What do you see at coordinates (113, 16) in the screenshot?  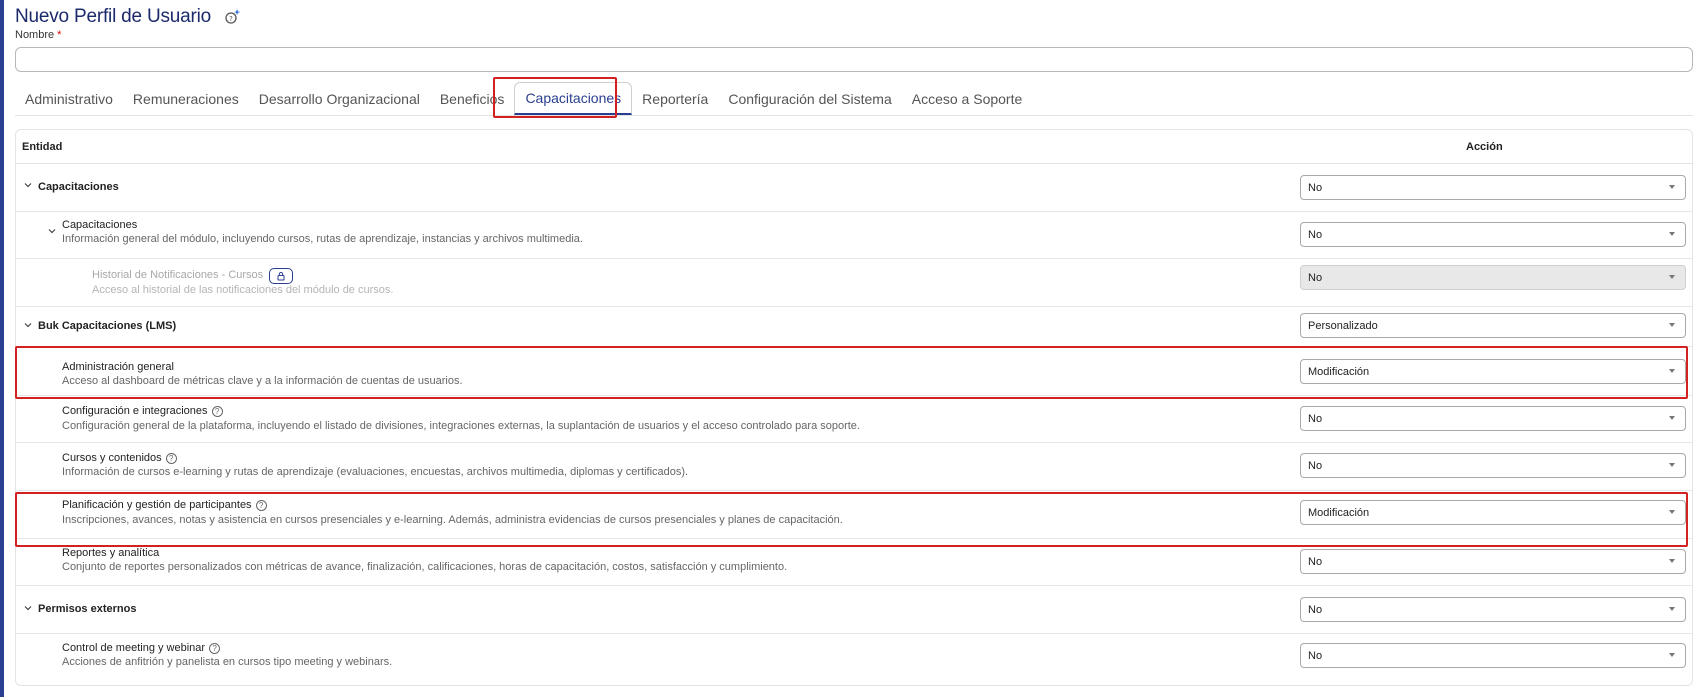 I see `page-title: Nuevo Perfil de Usuario` at bounding box center [113, 16].